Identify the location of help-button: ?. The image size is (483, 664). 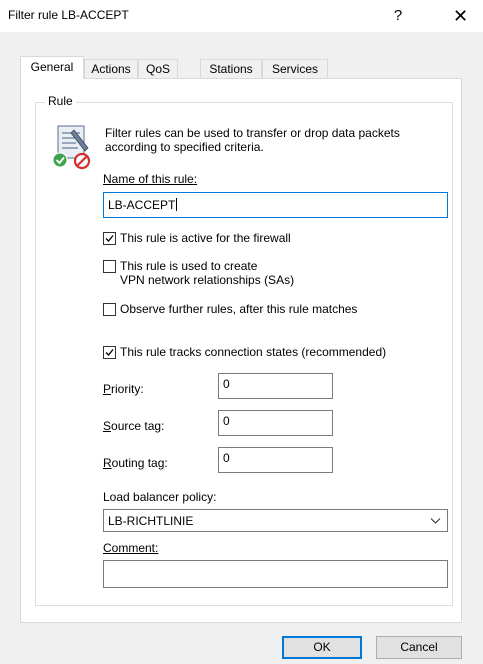
(398, 16).